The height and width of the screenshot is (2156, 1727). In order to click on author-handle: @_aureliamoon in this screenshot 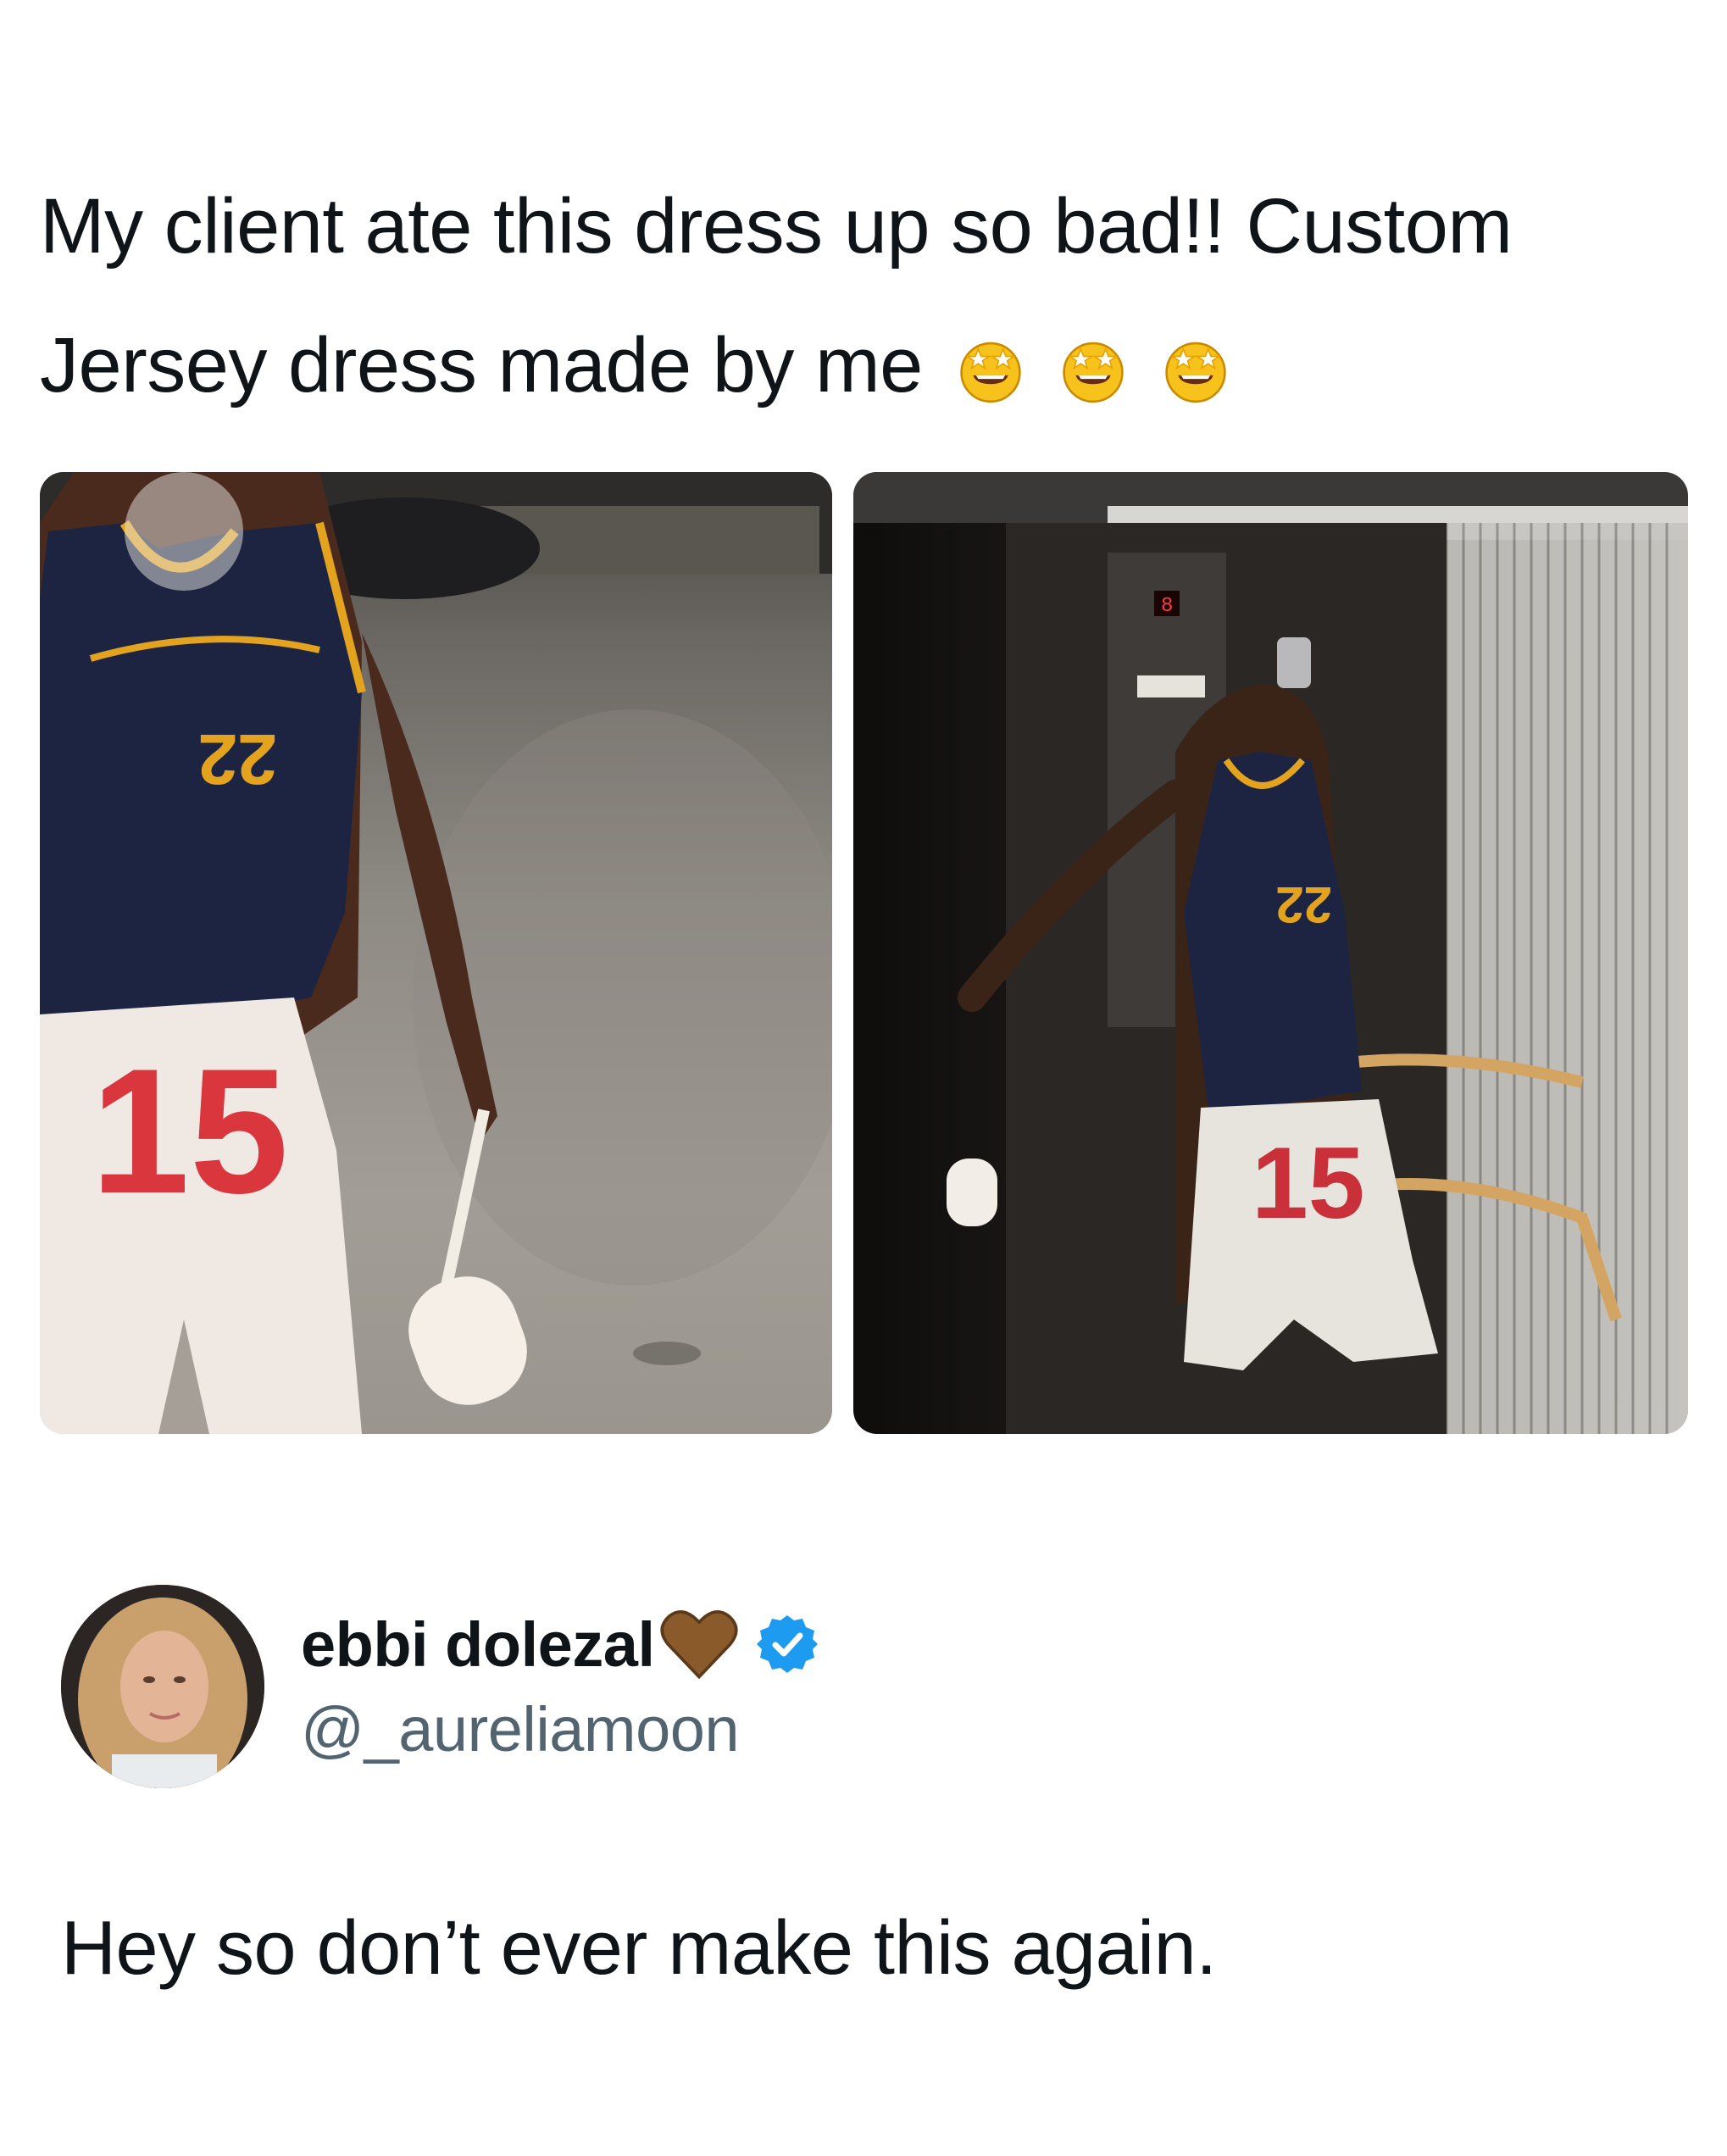, I will do `click(520, 1729)`.